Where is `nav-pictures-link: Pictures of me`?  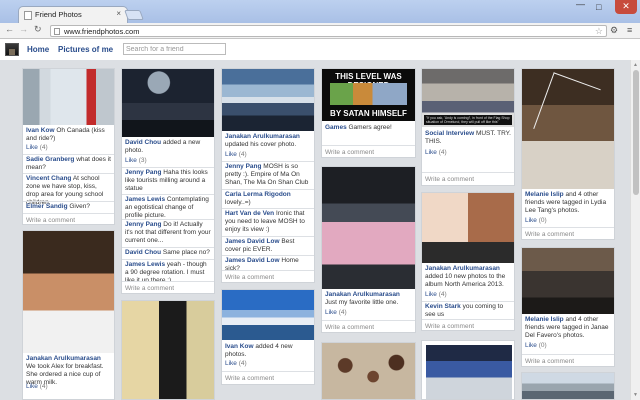 nav-pictures-link: Pictures of me is located at coordinates (85, 49).